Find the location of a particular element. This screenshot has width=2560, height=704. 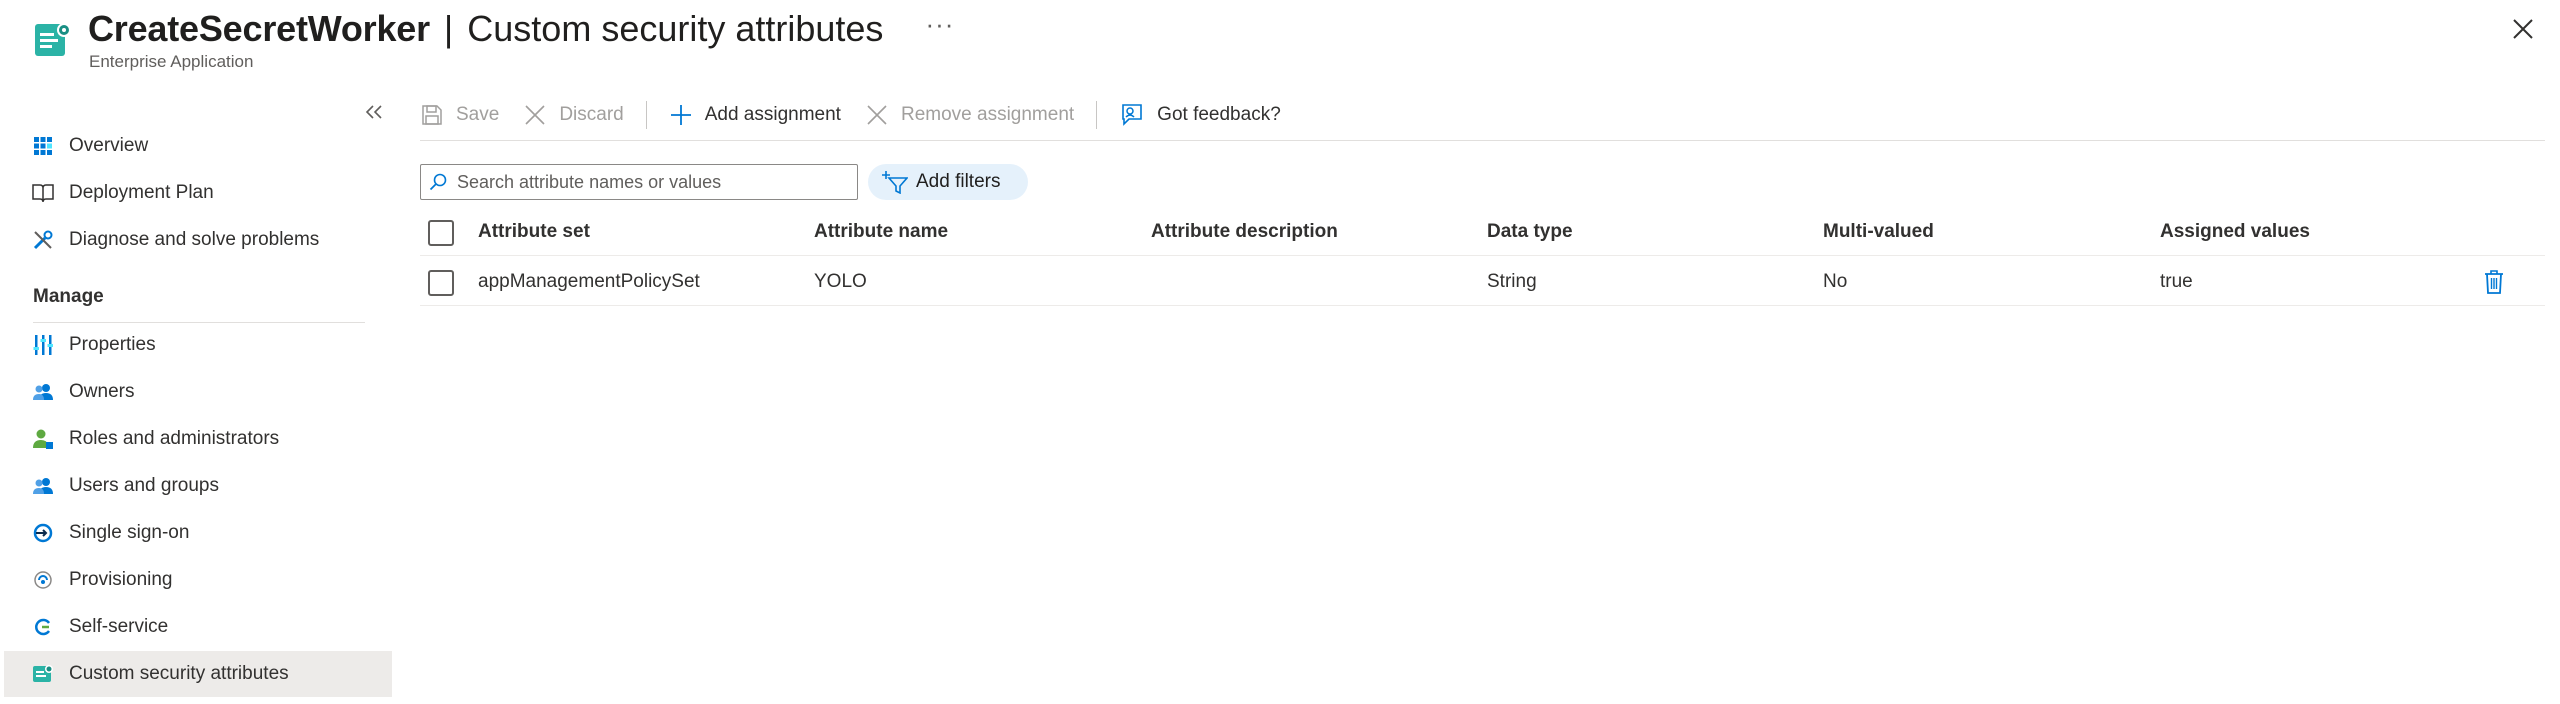

close-icon is located at coordinates (2523, 29).